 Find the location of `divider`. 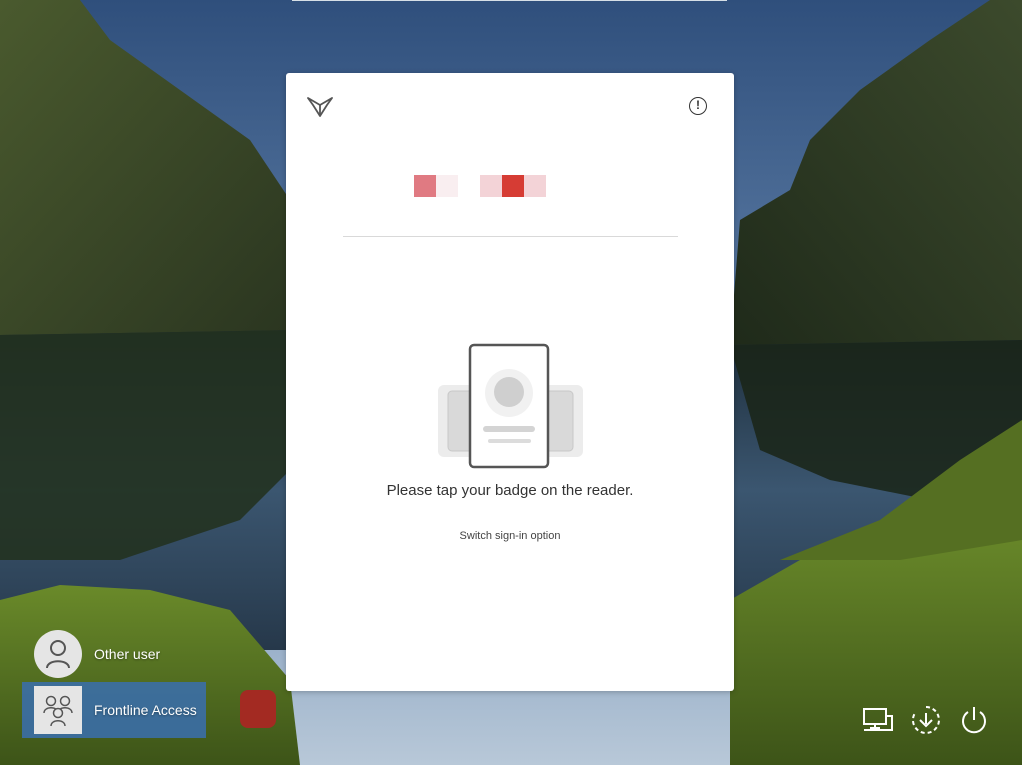

divider is located at coordinates (510, 236).